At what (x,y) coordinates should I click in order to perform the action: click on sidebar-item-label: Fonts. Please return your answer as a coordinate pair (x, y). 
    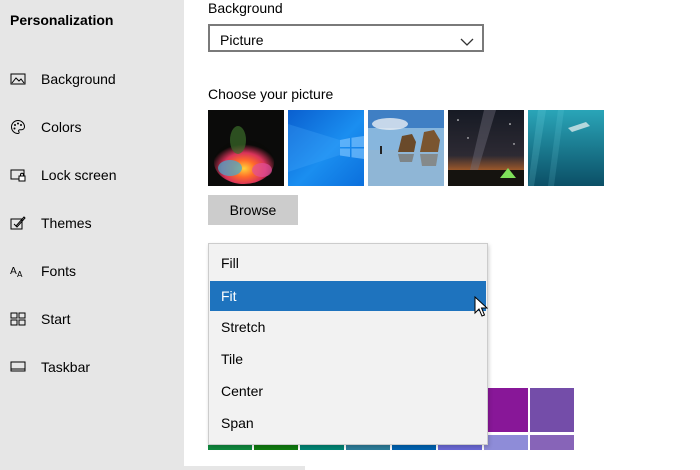
    Looking at the image, I should click on (59, 271).